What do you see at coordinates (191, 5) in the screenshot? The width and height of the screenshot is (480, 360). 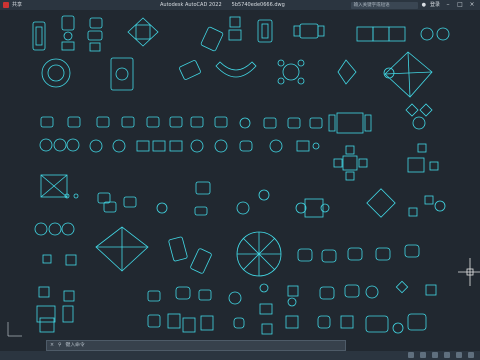 I see `app-title: Autodesk AutoCAD 2022` at bounding box center [191, 5].